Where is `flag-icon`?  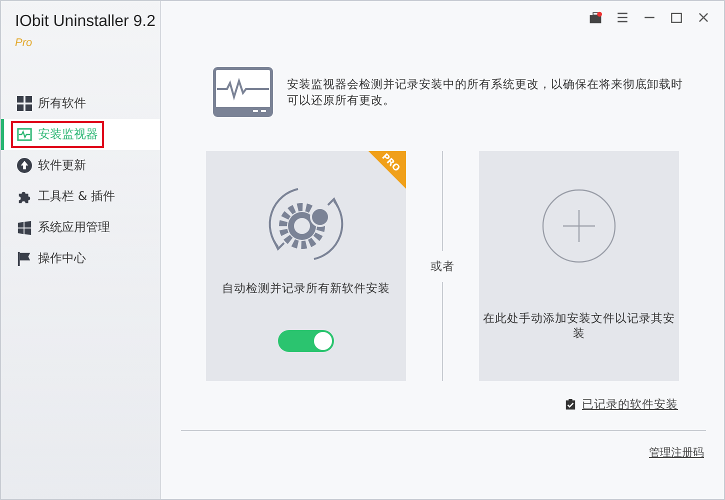 flag-icon is located at coordinates (24, 258).